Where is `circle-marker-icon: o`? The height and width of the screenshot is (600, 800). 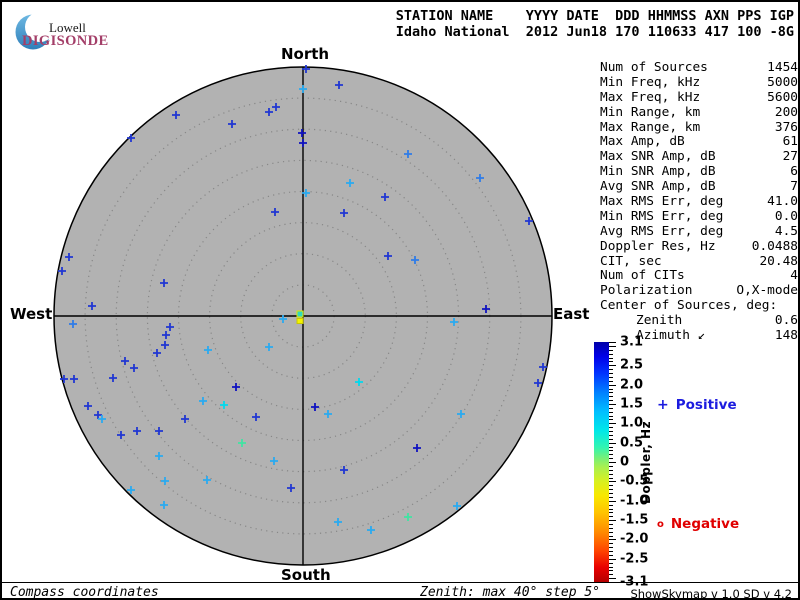
circle-marker-icon: o is located at coordinates (660, 524).